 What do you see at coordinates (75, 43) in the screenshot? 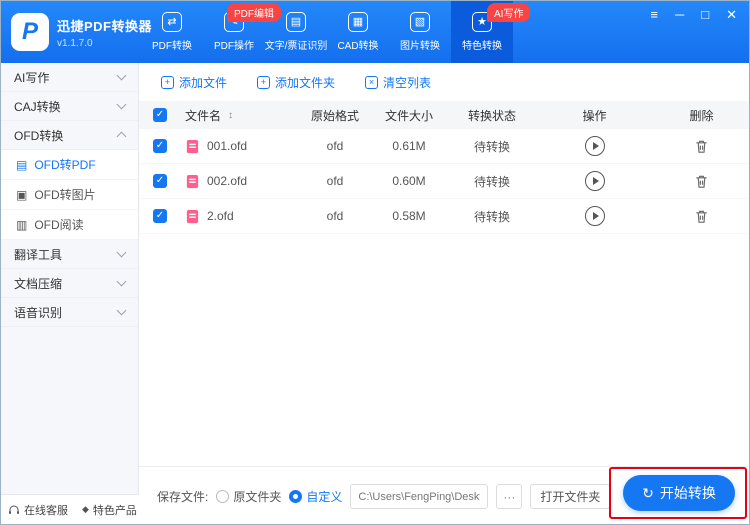
I see `app-version: v1.1.7.0` at bounding box center [75, 43].